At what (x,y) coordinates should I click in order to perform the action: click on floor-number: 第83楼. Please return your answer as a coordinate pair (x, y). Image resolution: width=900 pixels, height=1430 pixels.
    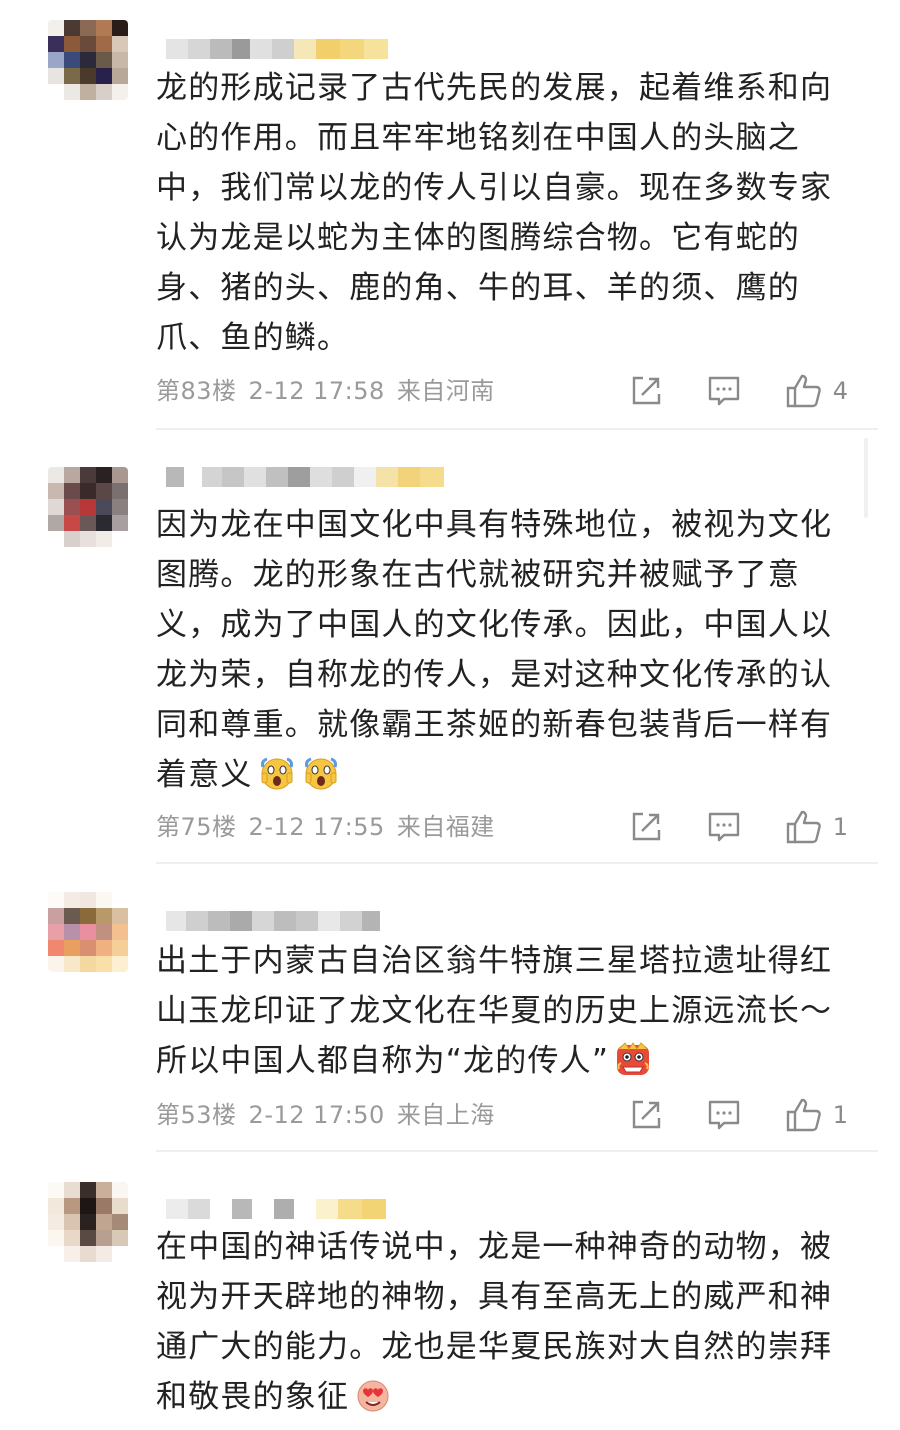
    Looking at the image, I should click on (196, 391).